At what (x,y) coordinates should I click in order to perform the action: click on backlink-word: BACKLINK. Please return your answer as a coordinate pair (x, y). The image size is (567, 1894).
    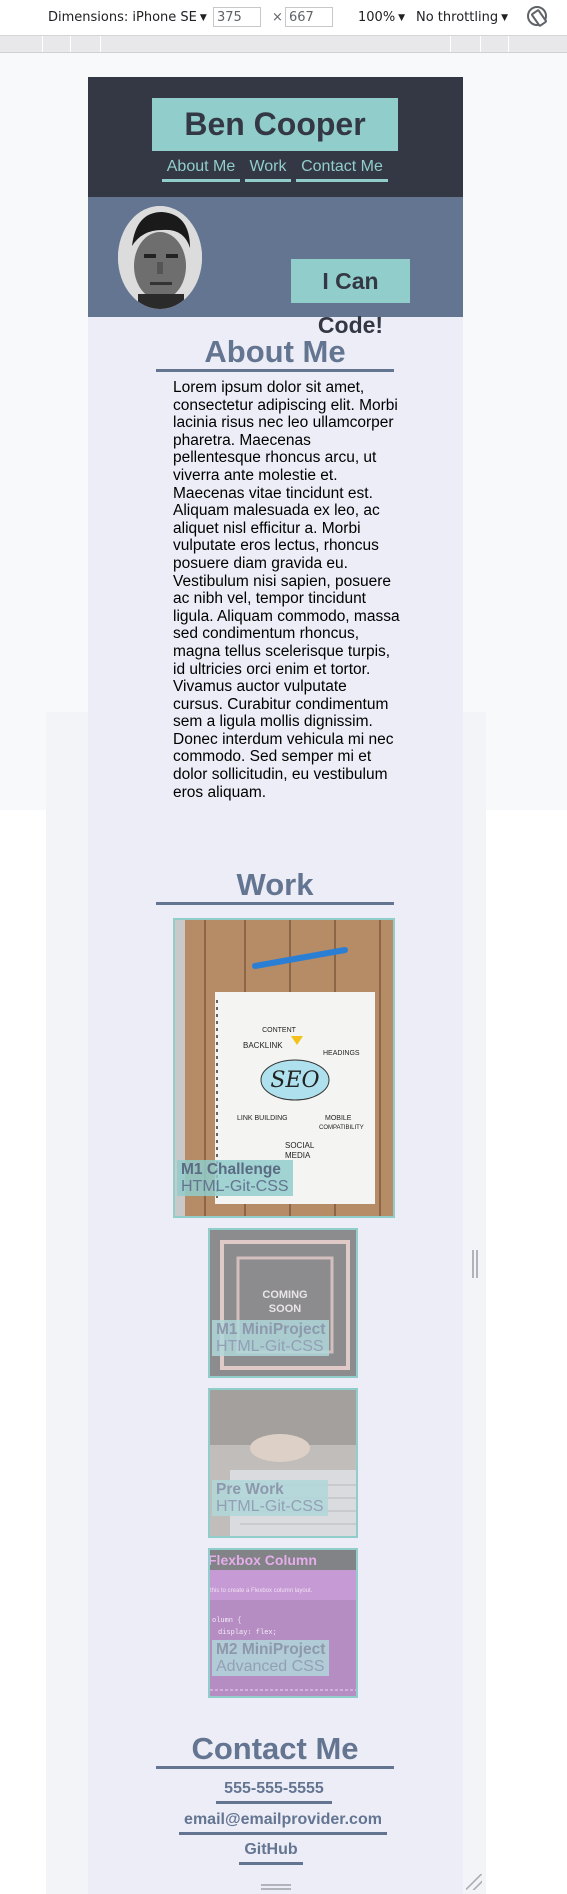
    Looking at the image, I should click on (263, 1045).